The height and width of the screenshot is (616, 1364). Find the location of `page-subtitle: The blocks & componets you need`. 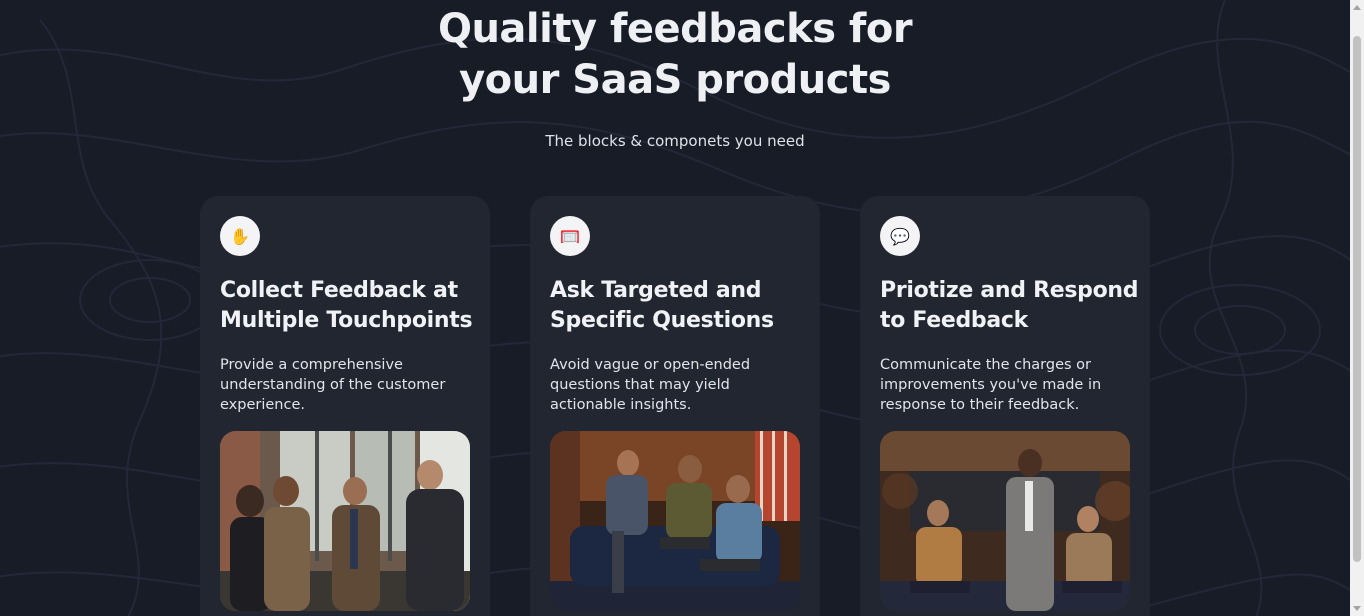

page-subtitle: The blocks & componets you need is located at coordinates (675, 141).